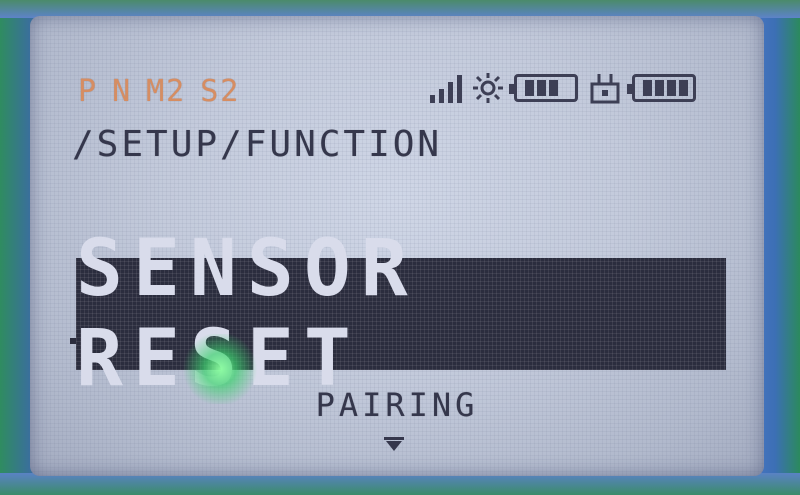 The image size is (800, 495). Describe the element at coordinates (488, 88) in the screenshot. I see `backlight-sun-icon` at that location.